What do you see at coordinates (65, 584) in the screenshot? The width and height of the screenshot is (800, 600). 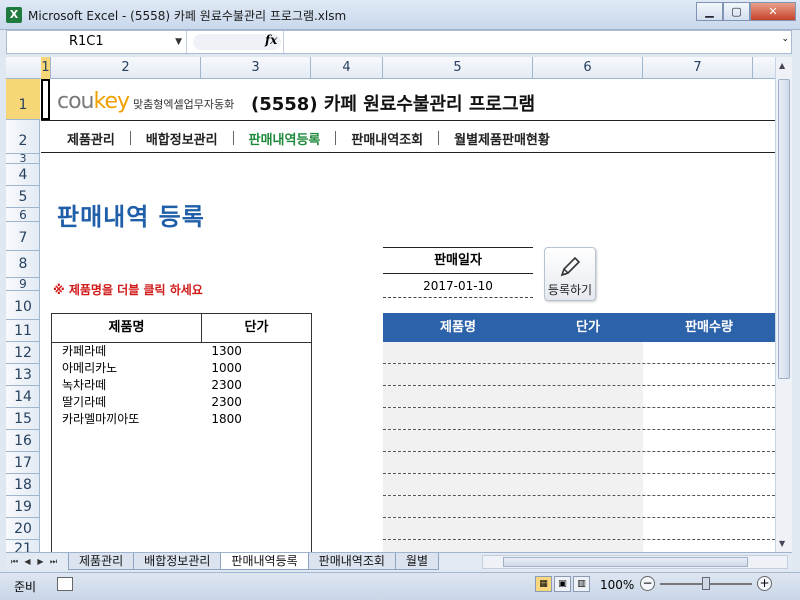 I see `macro-record-icon` at bounding box center [65, 584].